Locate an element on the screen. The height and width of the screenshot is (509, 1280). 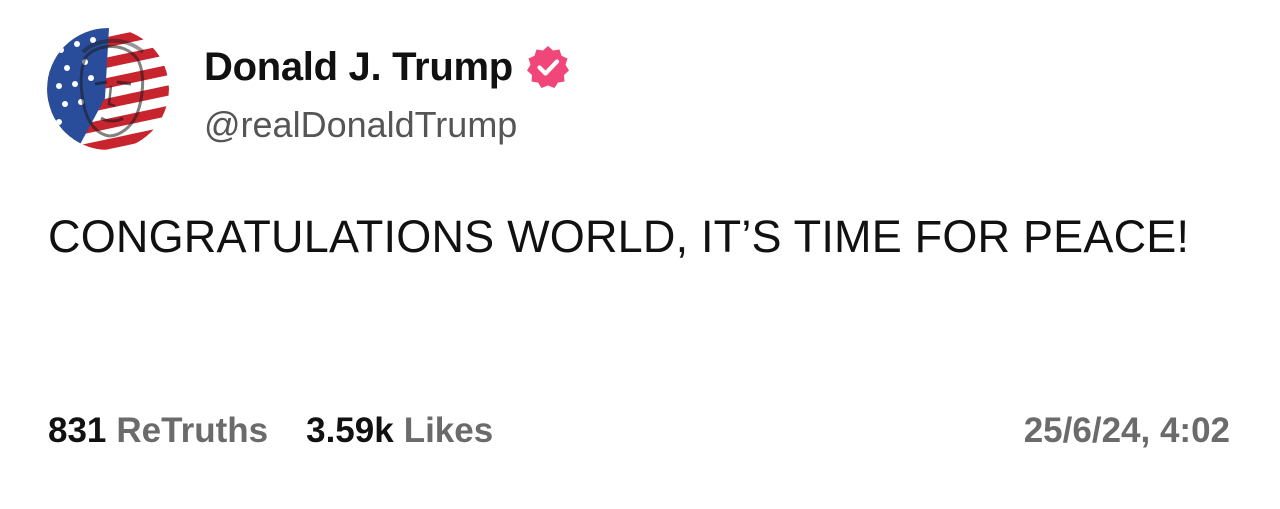
author-name-row: Donald J. Trump is located at coordinates (387, 67).